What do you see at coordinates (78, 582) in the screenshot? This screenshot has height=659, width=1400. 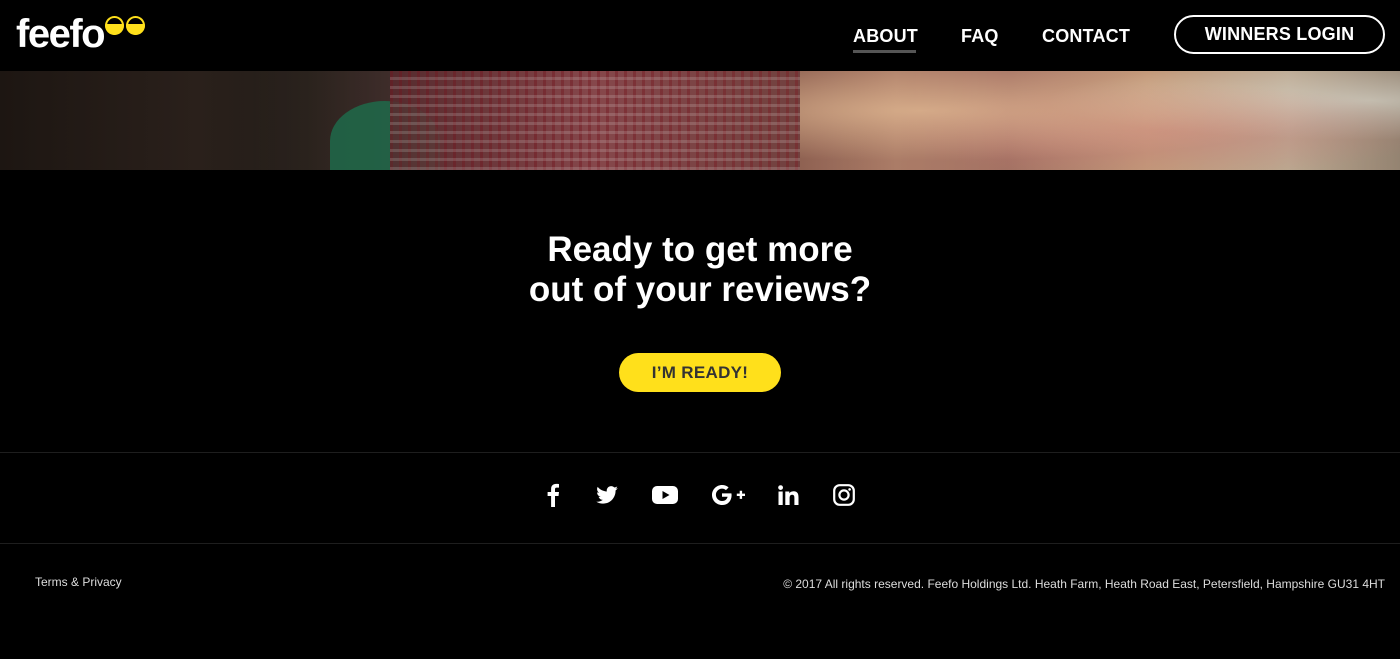 I see `terms-privacy-link: Terms & Privacy` at bounding box center [78, 582].